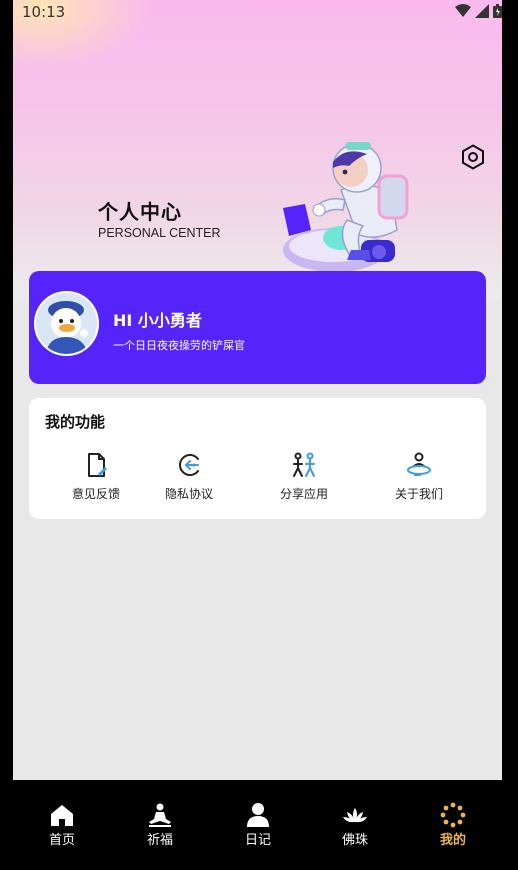 The image size is (518, 870). I want to click on signal-icon, so click(482, 11).